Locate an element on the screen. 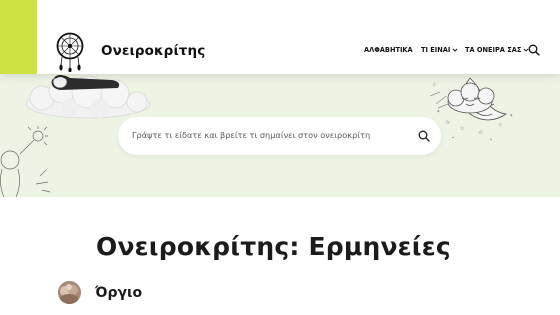 Image resolution: width=560 pixels, height=315 pixels. nav-item-your-dreams: ΤΑ ΟΝΕΙΡΑ ΣΑΣ is located at coordinates (497, 50).